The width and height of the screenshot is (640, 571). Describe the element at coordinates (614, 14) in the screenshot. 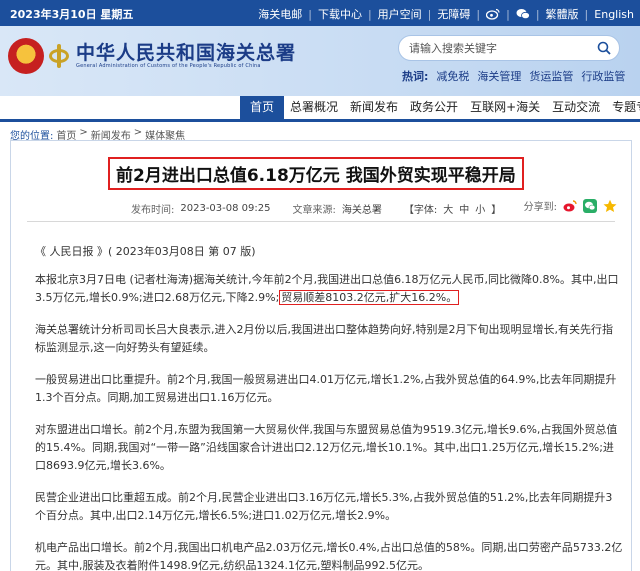

I see `link-english: English` at that location.